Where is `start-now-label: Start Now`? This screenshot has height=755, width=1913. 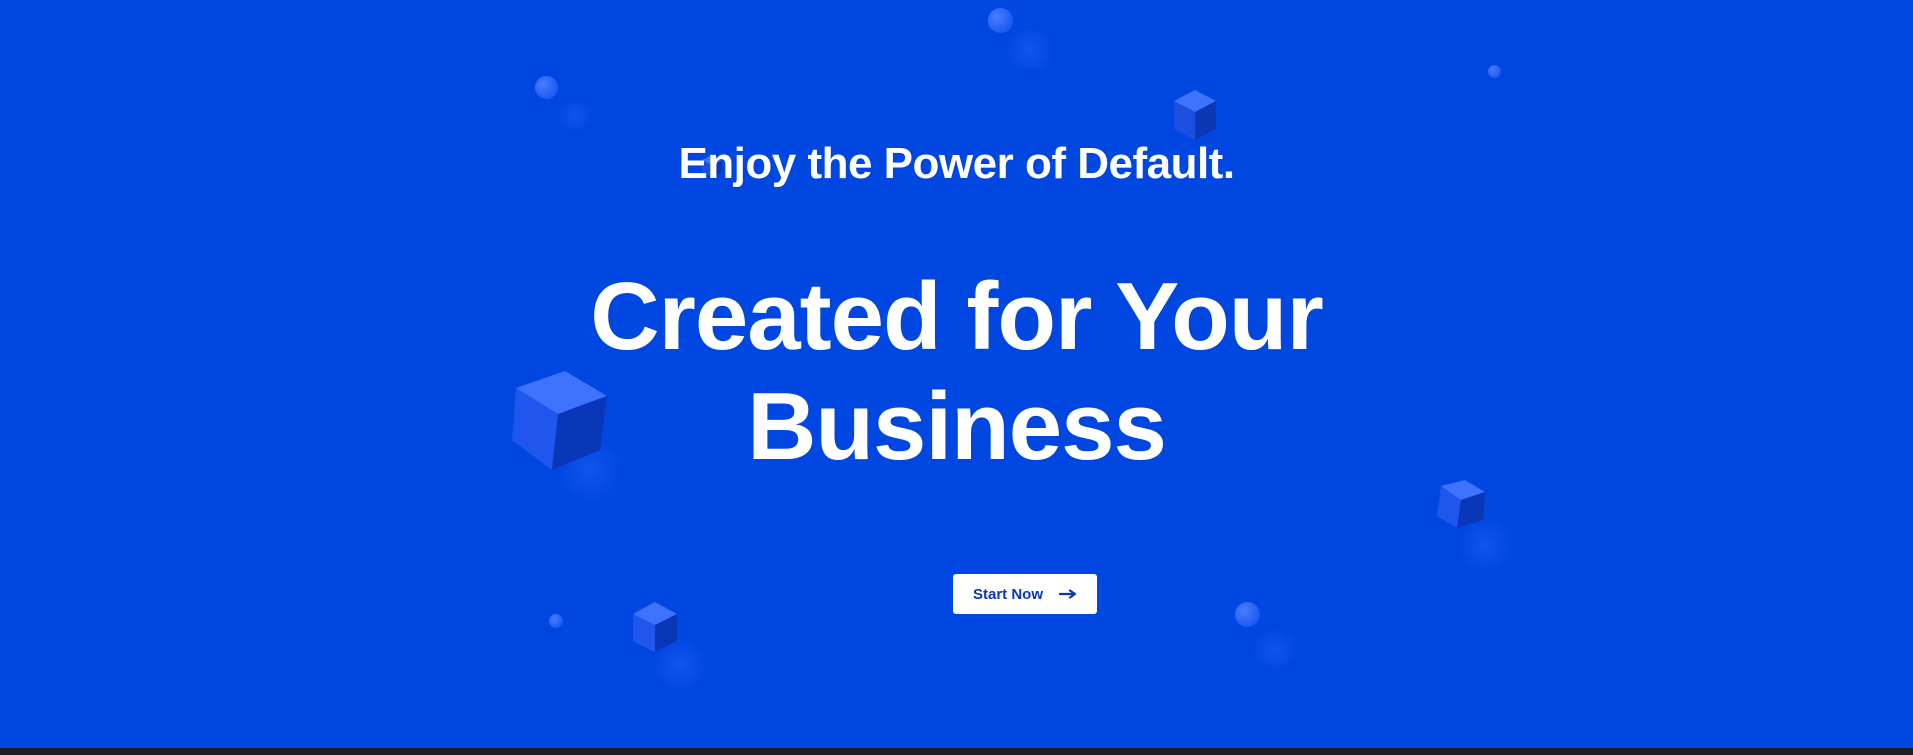 start-now-label: Start Now is located at coordinates (1007, 594).